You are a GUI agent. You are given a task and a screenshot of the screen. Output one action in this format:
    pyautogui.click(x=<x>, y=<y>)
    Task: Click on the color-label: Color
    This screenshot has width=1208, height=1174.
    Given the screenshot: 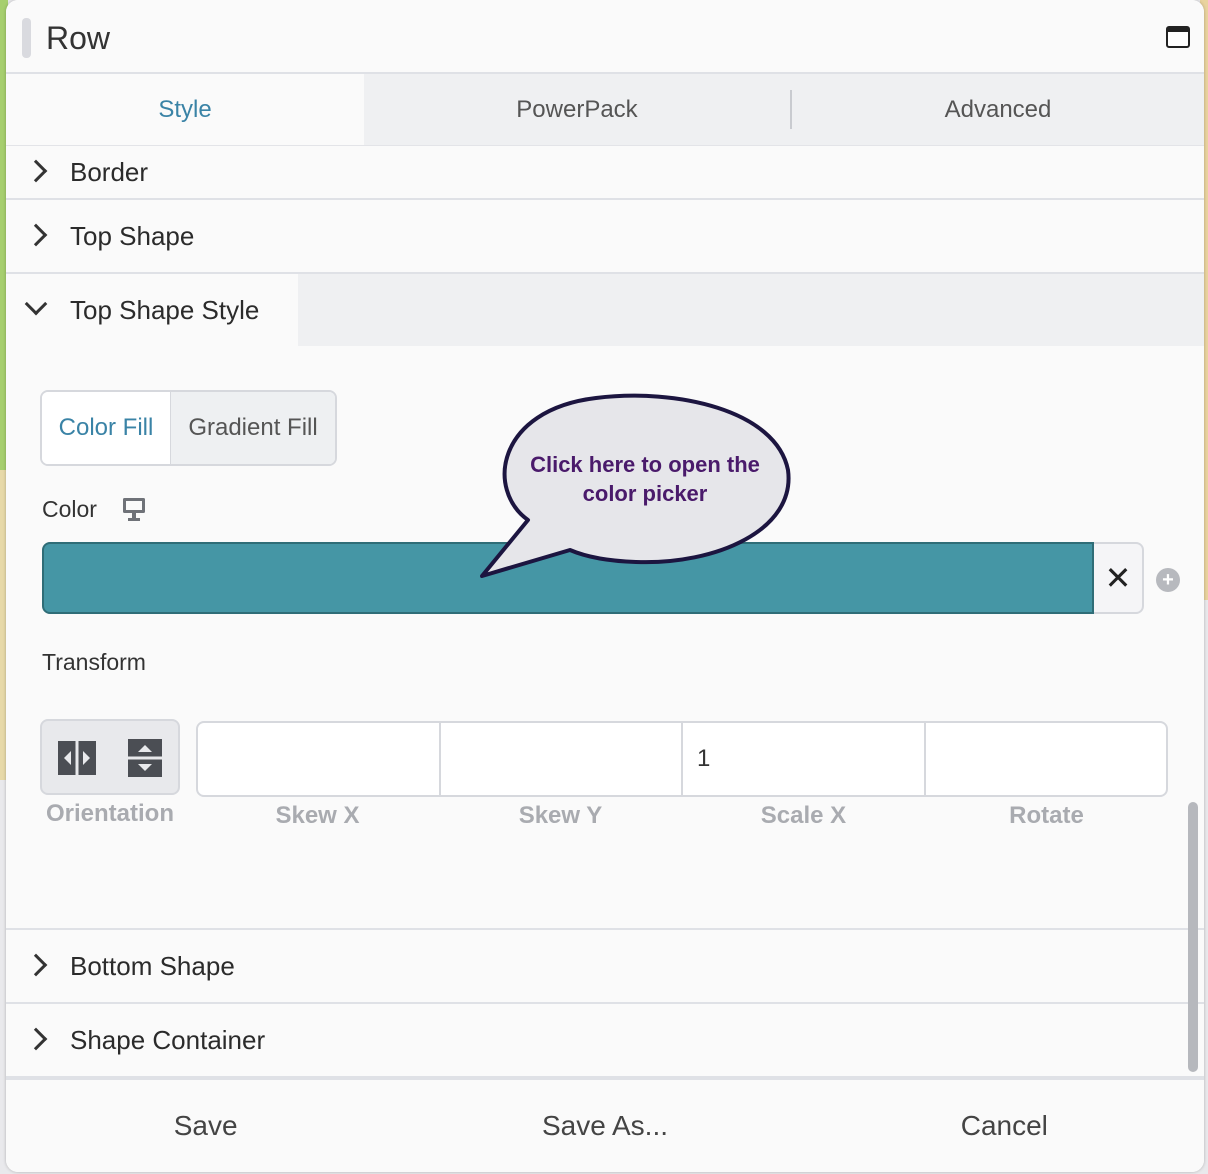 What is the action you would take?
    pyautogui.click(x=69, y=509)
    